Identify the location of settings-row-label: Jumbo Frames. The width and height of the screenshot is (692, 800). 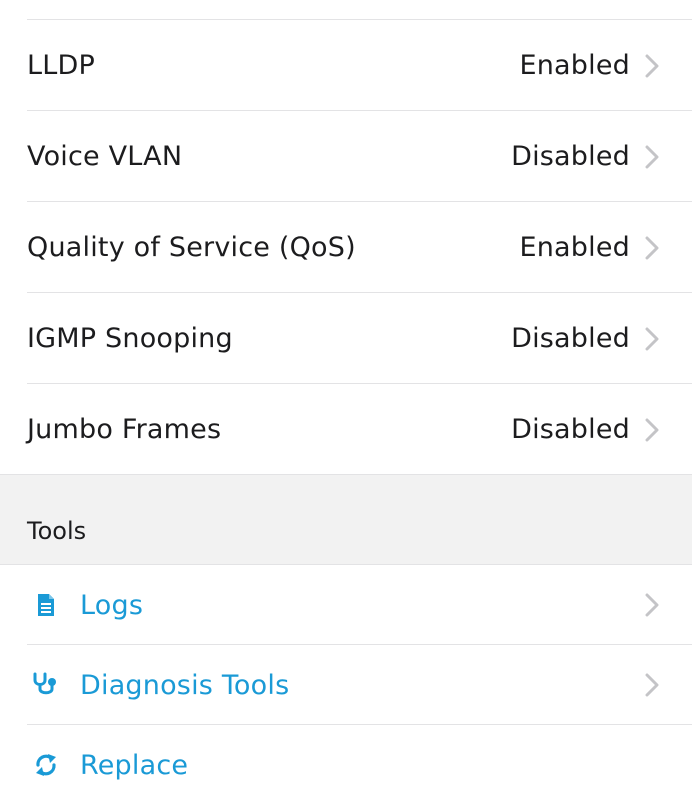
(124, 429).